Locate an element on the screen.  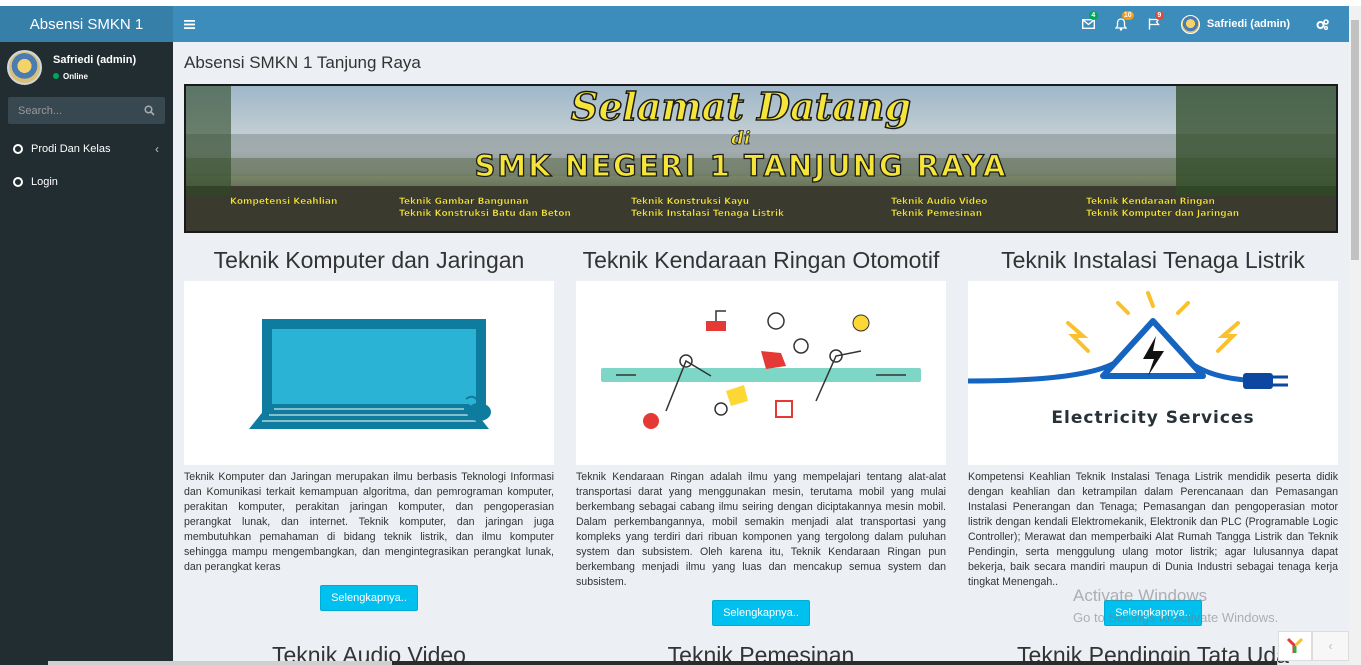
computer-icon is located at coordinates (370, 374).